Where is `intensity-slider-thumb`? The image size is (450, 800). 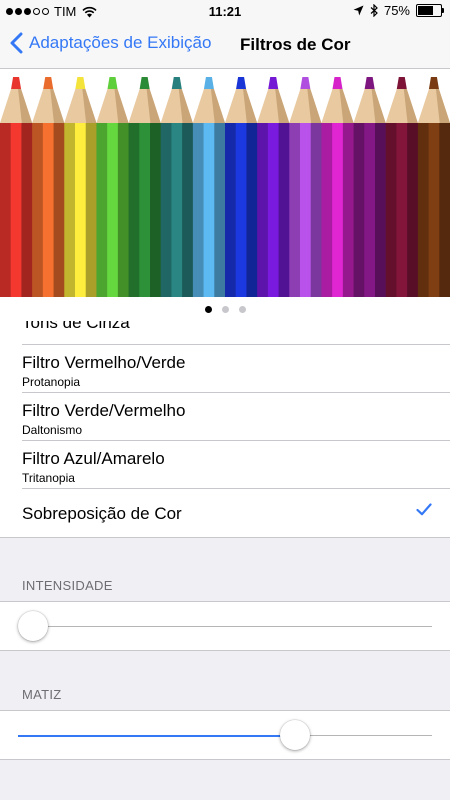 intensity-slider-thumb is located at coordinates (33, 626).